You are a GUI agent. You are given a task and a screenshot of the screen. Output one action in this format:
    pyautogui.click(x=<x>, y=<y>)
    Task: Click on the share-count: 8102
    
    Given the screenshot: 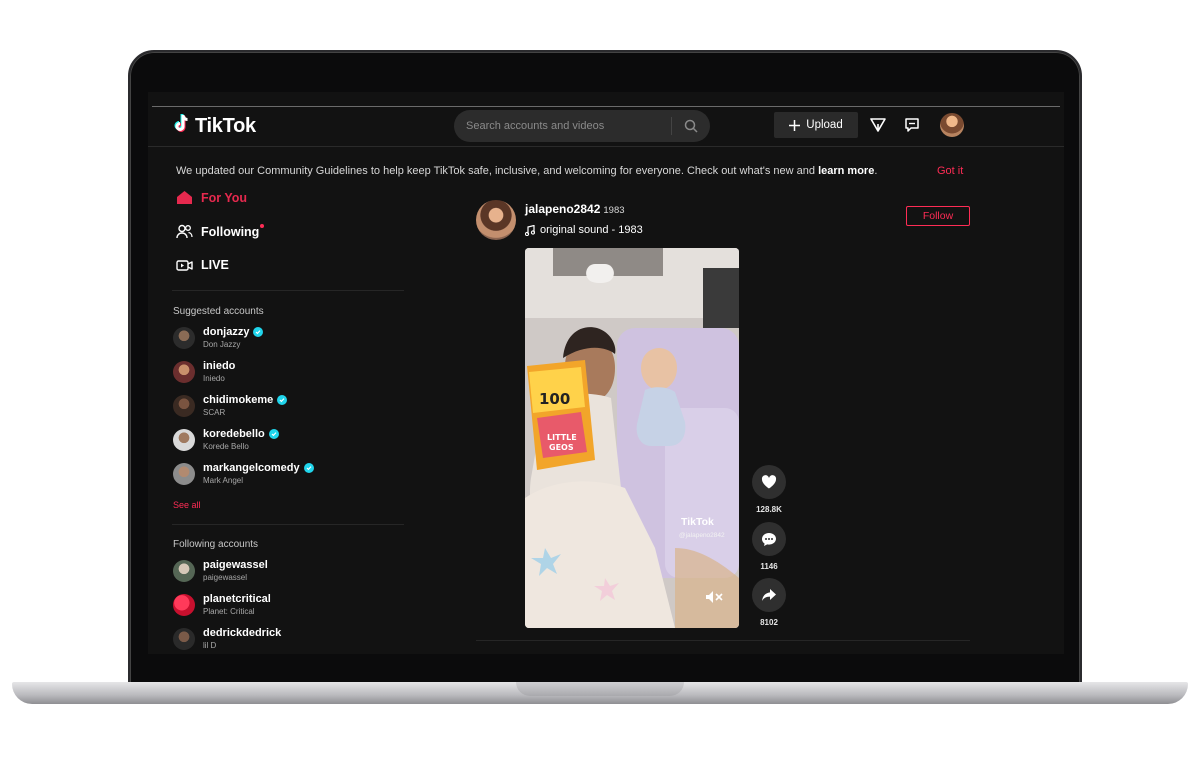 What is the action you would take?
    pyautogui.click(x=769, y=622)
    